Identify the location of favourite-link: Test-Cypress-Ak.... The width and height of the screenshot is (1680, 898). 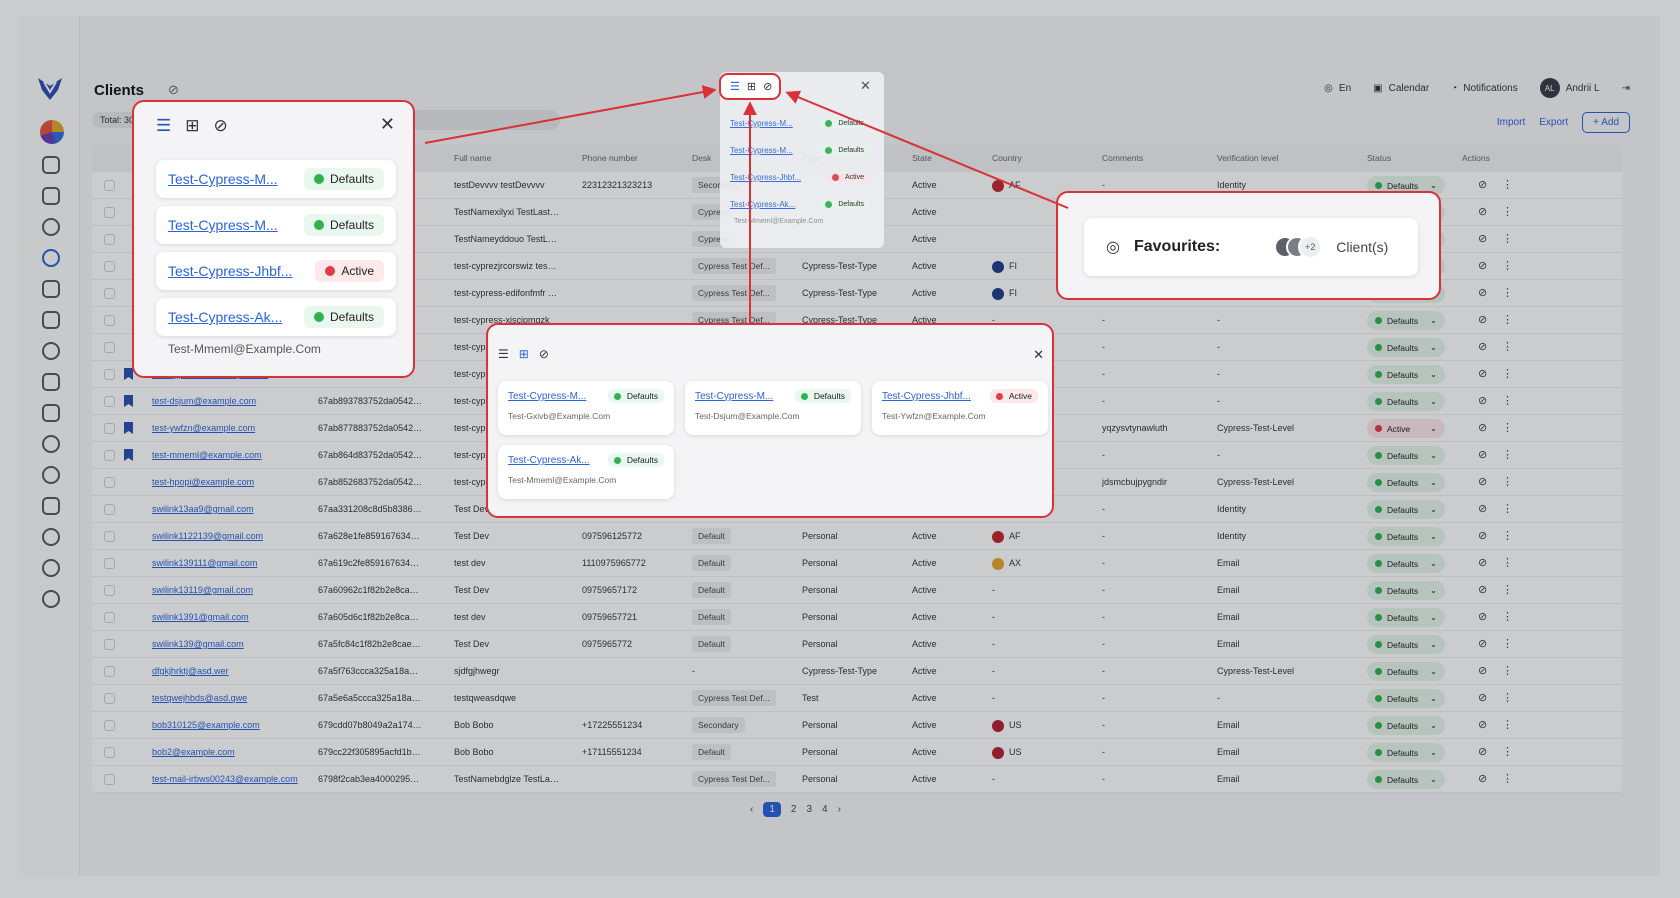
(762, 204).